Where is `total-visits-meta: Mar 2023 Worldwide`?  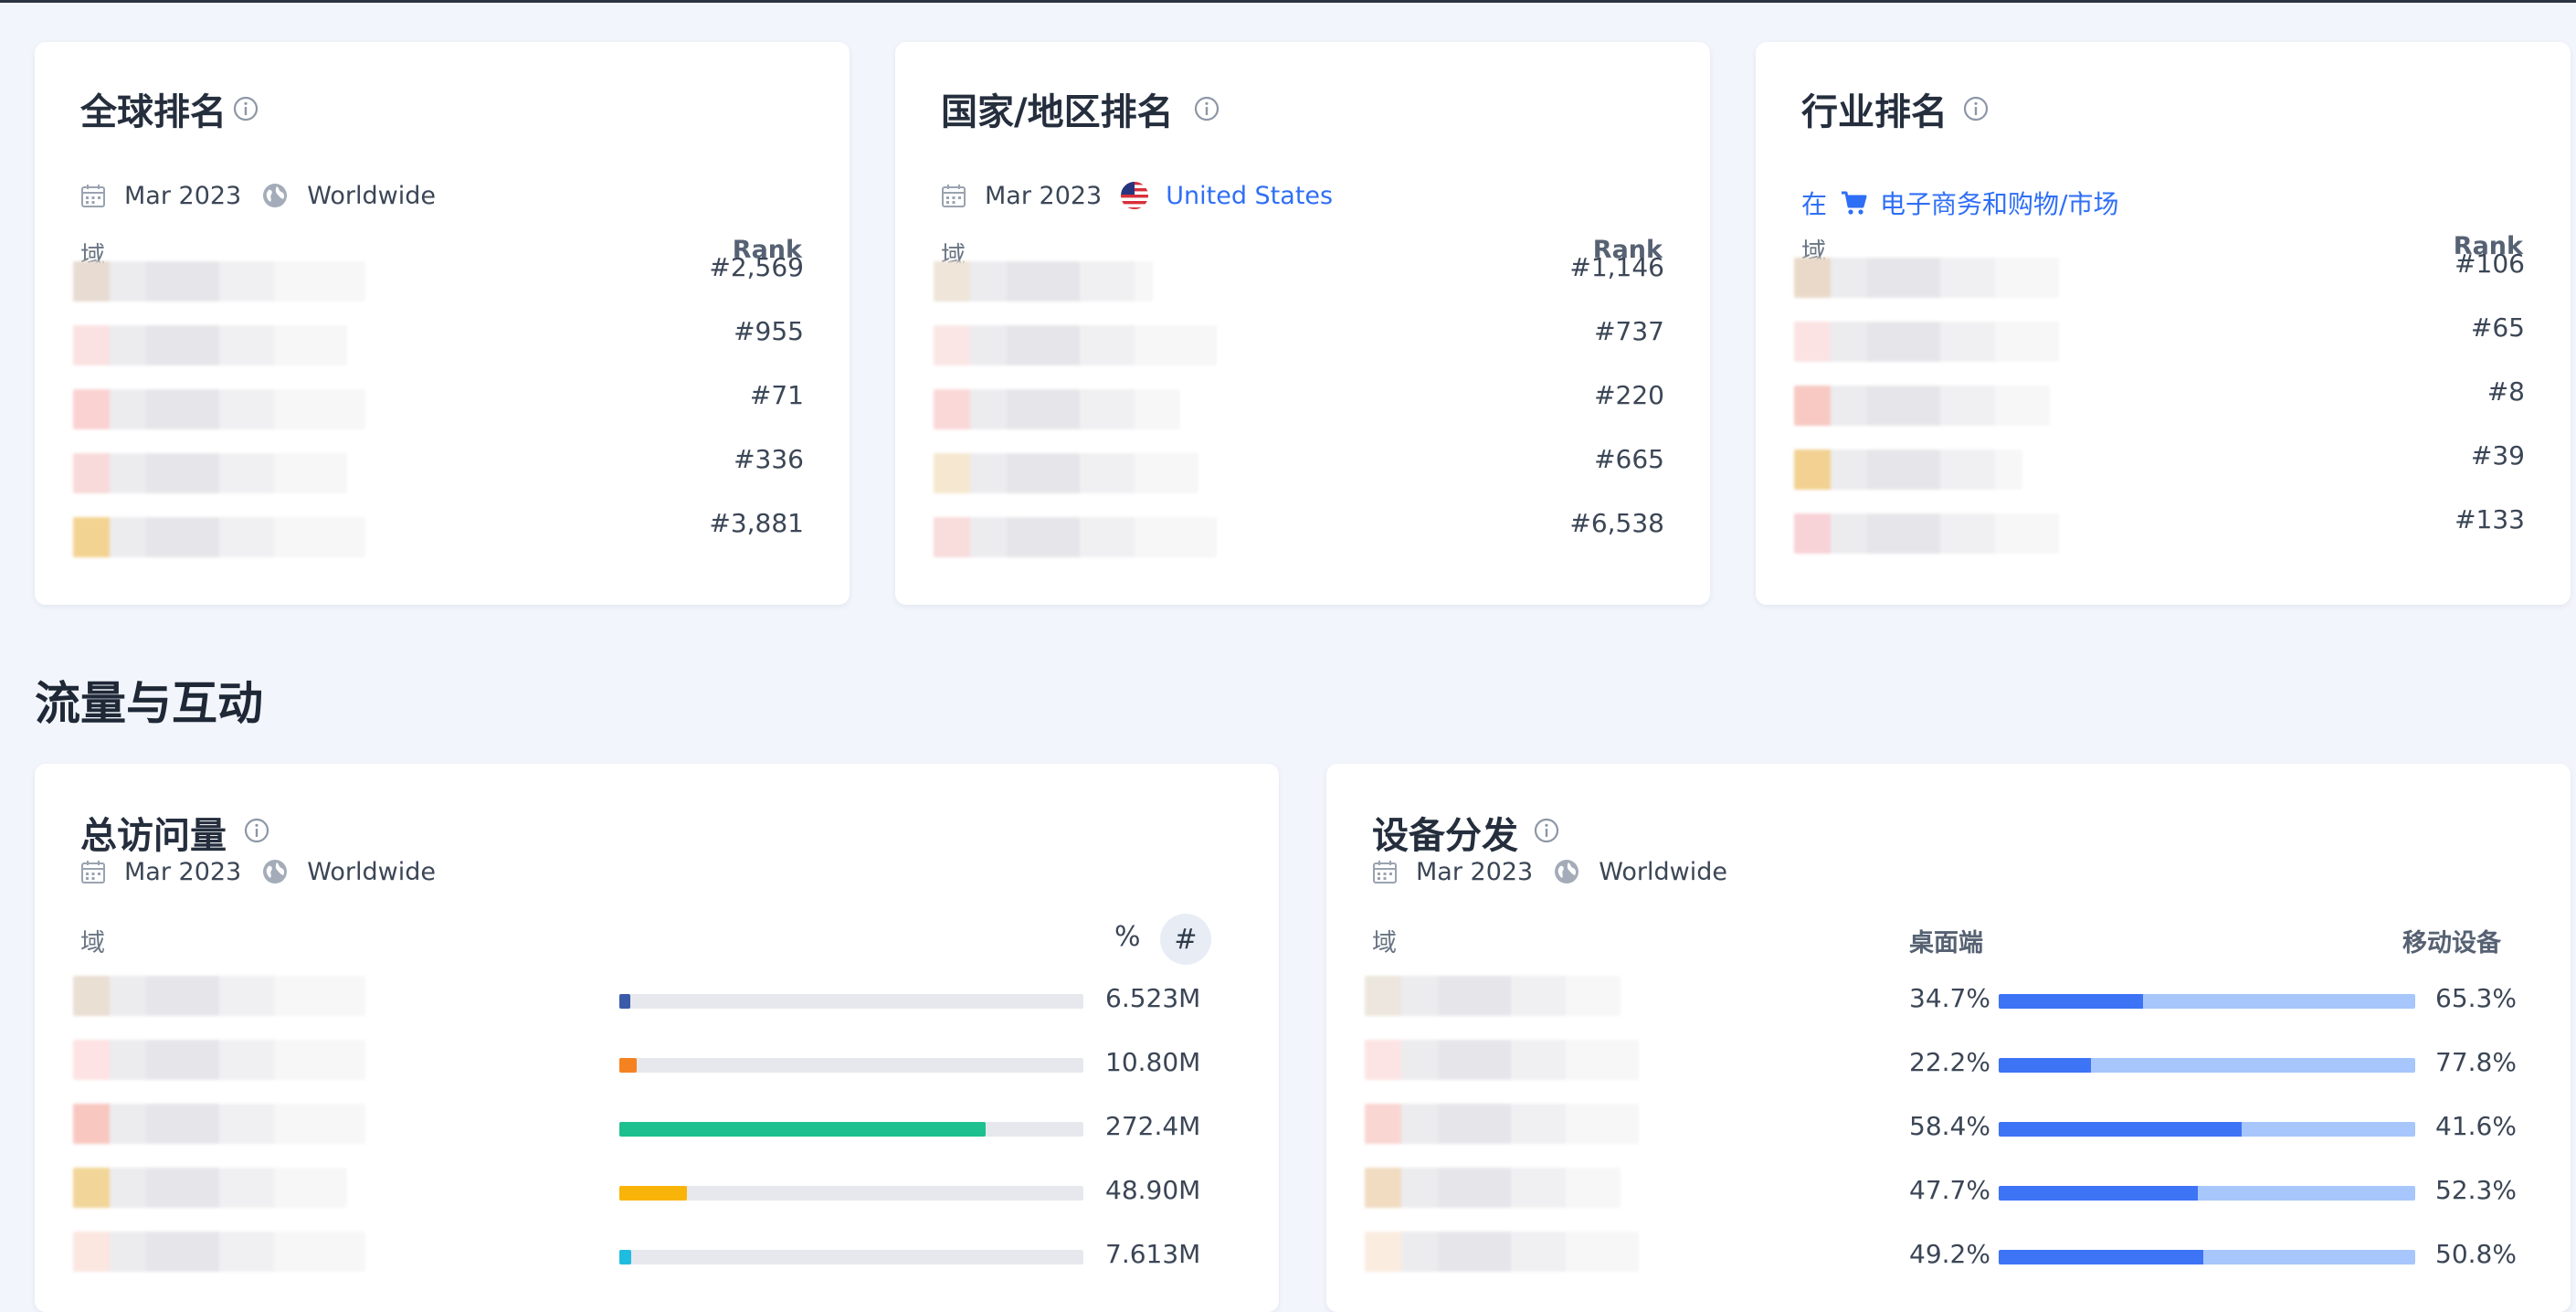 total-visits-meta: Mar 2023 Worldwide is located at coordinates (258, 871).